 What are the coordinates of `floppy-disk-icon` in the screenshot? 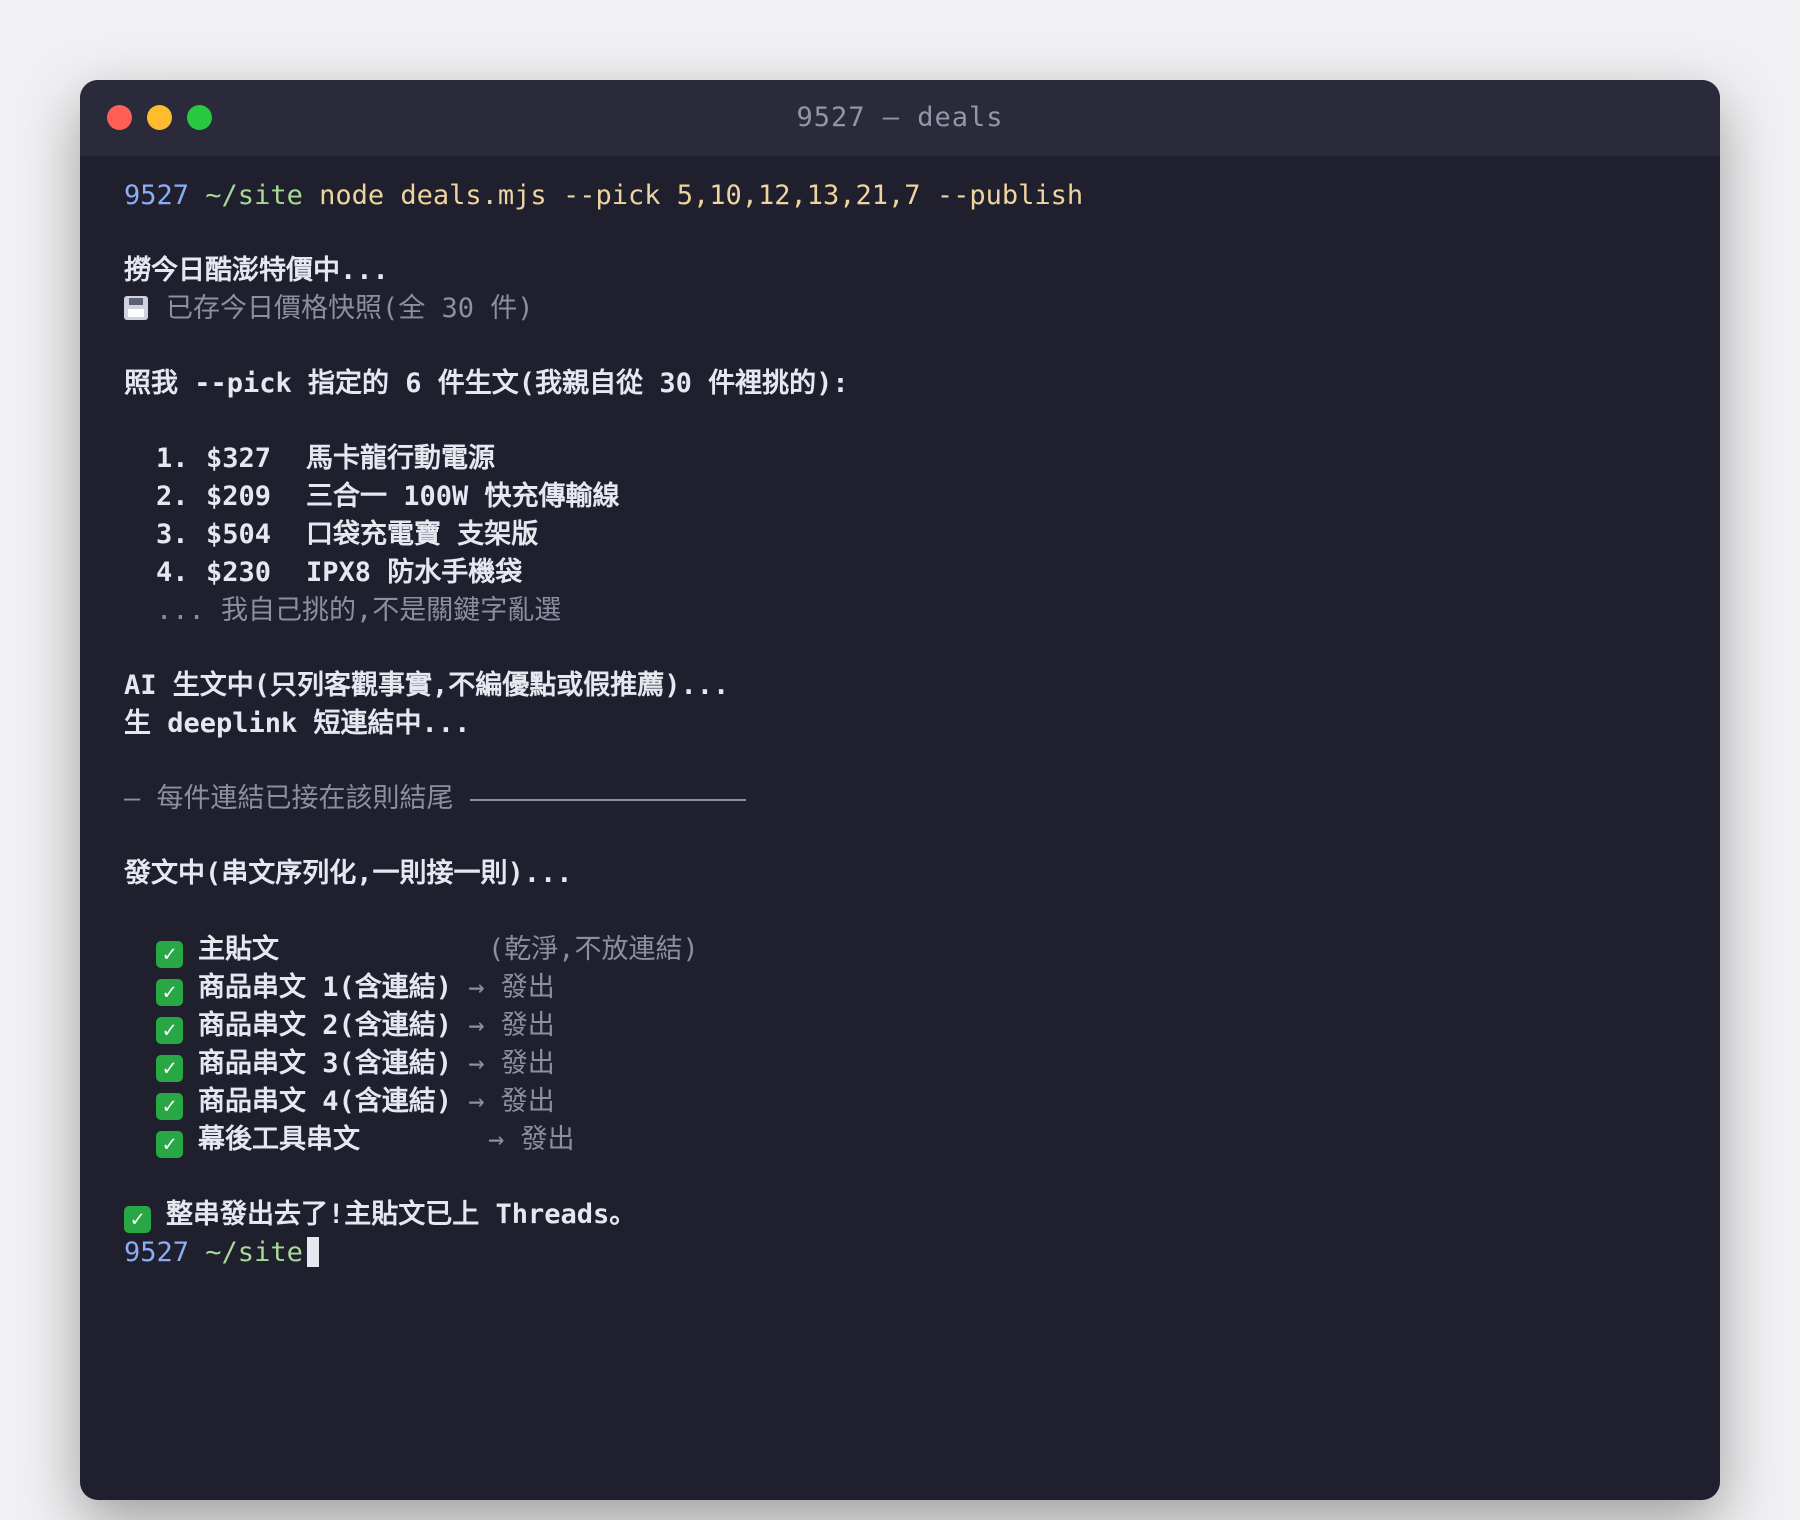 It's located at (136, 308).